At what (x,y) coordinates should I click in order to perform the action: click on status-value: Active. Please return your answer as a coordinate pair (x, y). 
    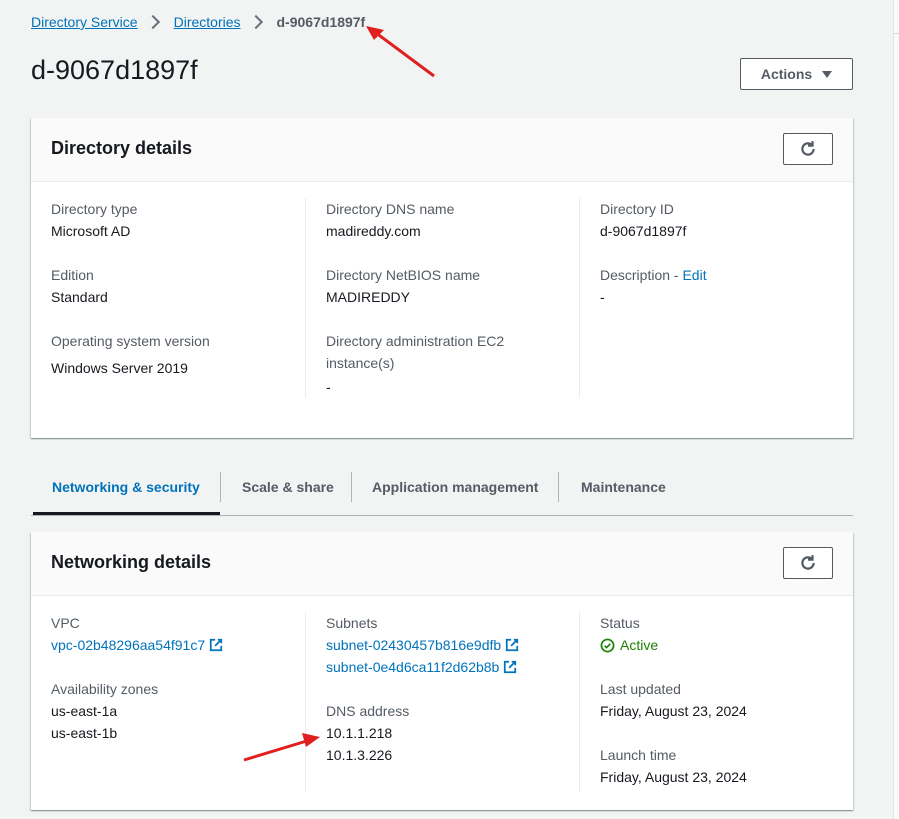
    Looking at the image, I should click on (639, 645).